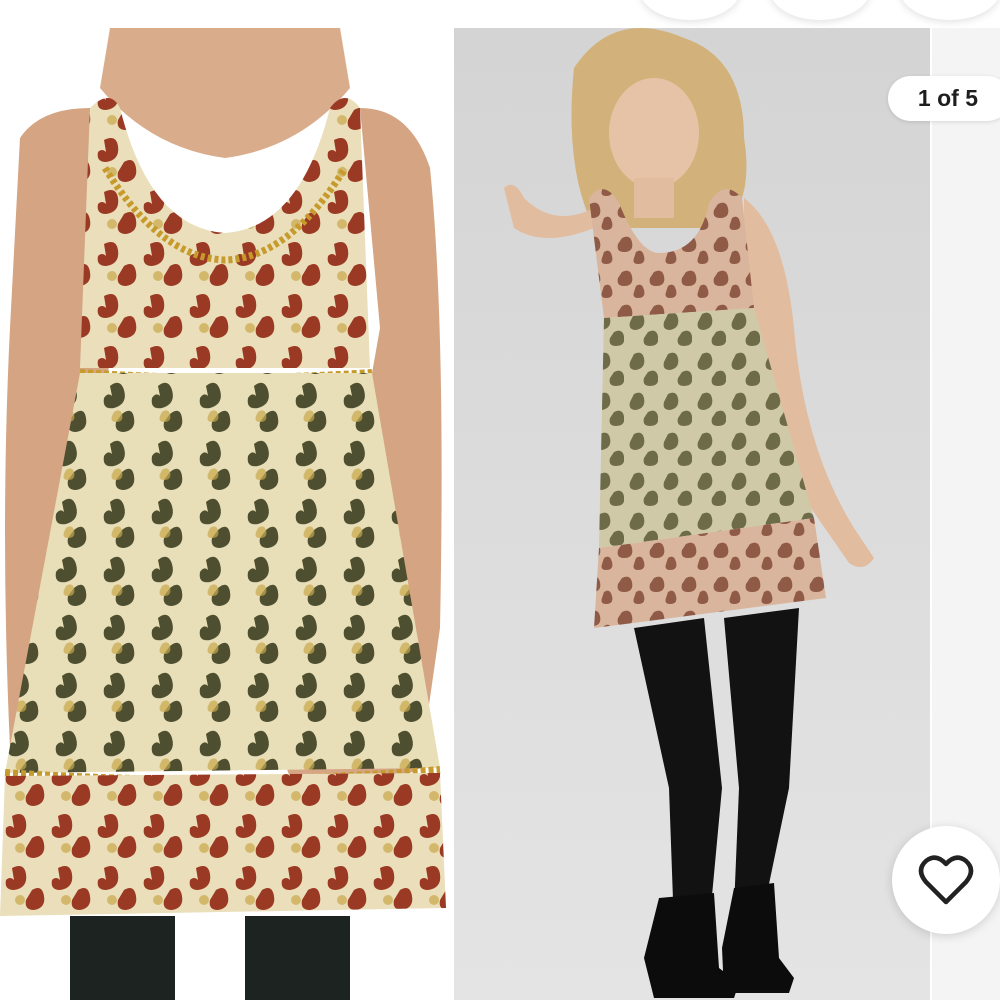 This screenshot has height=1000, width=1000. Describe the element at coordinates (943, 98) in the screenshot. I see `photo-counter: 1 of 5` at that location.